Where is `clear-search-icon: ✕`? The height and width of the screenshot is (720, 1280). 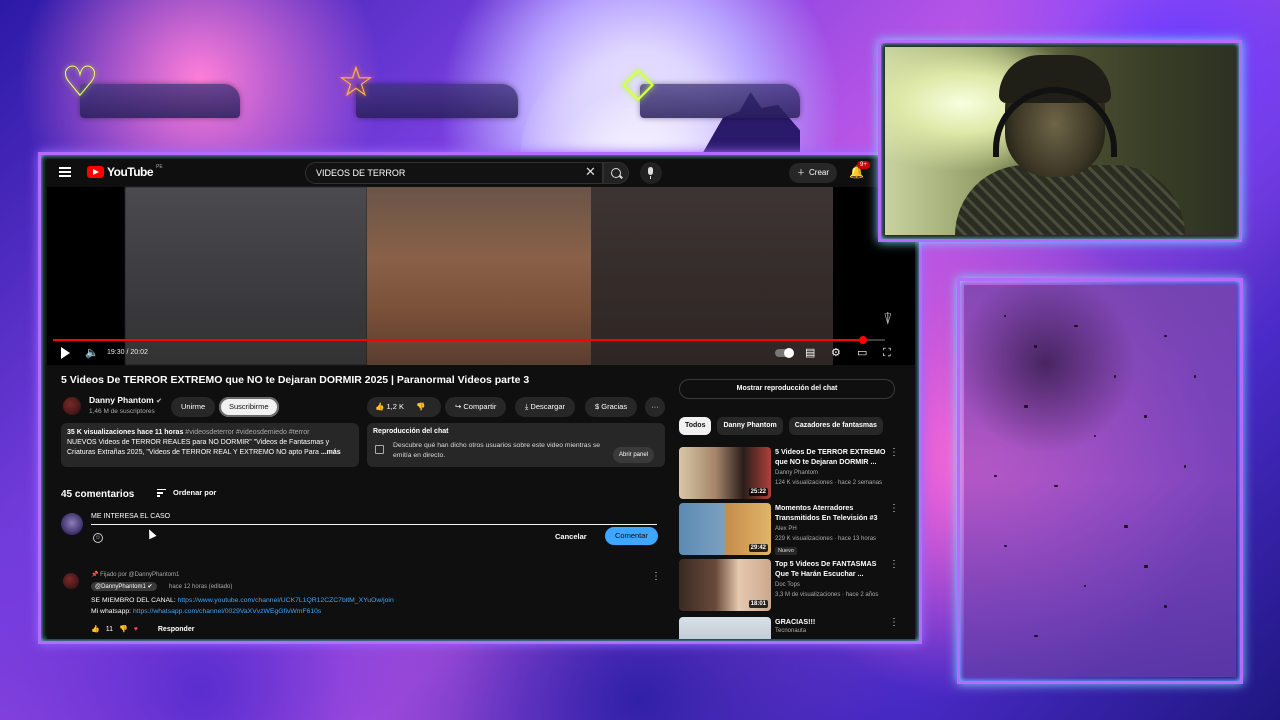 clear-search-icon: ✕ is located at coordinates (590, 172).